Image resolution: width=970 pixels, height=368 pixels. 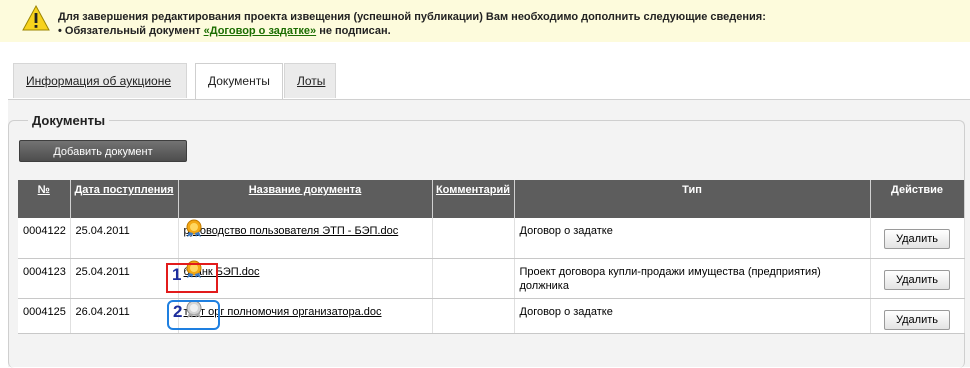 I want to click on contract-link: «Договор о задатке», so click(x=260, y=31).